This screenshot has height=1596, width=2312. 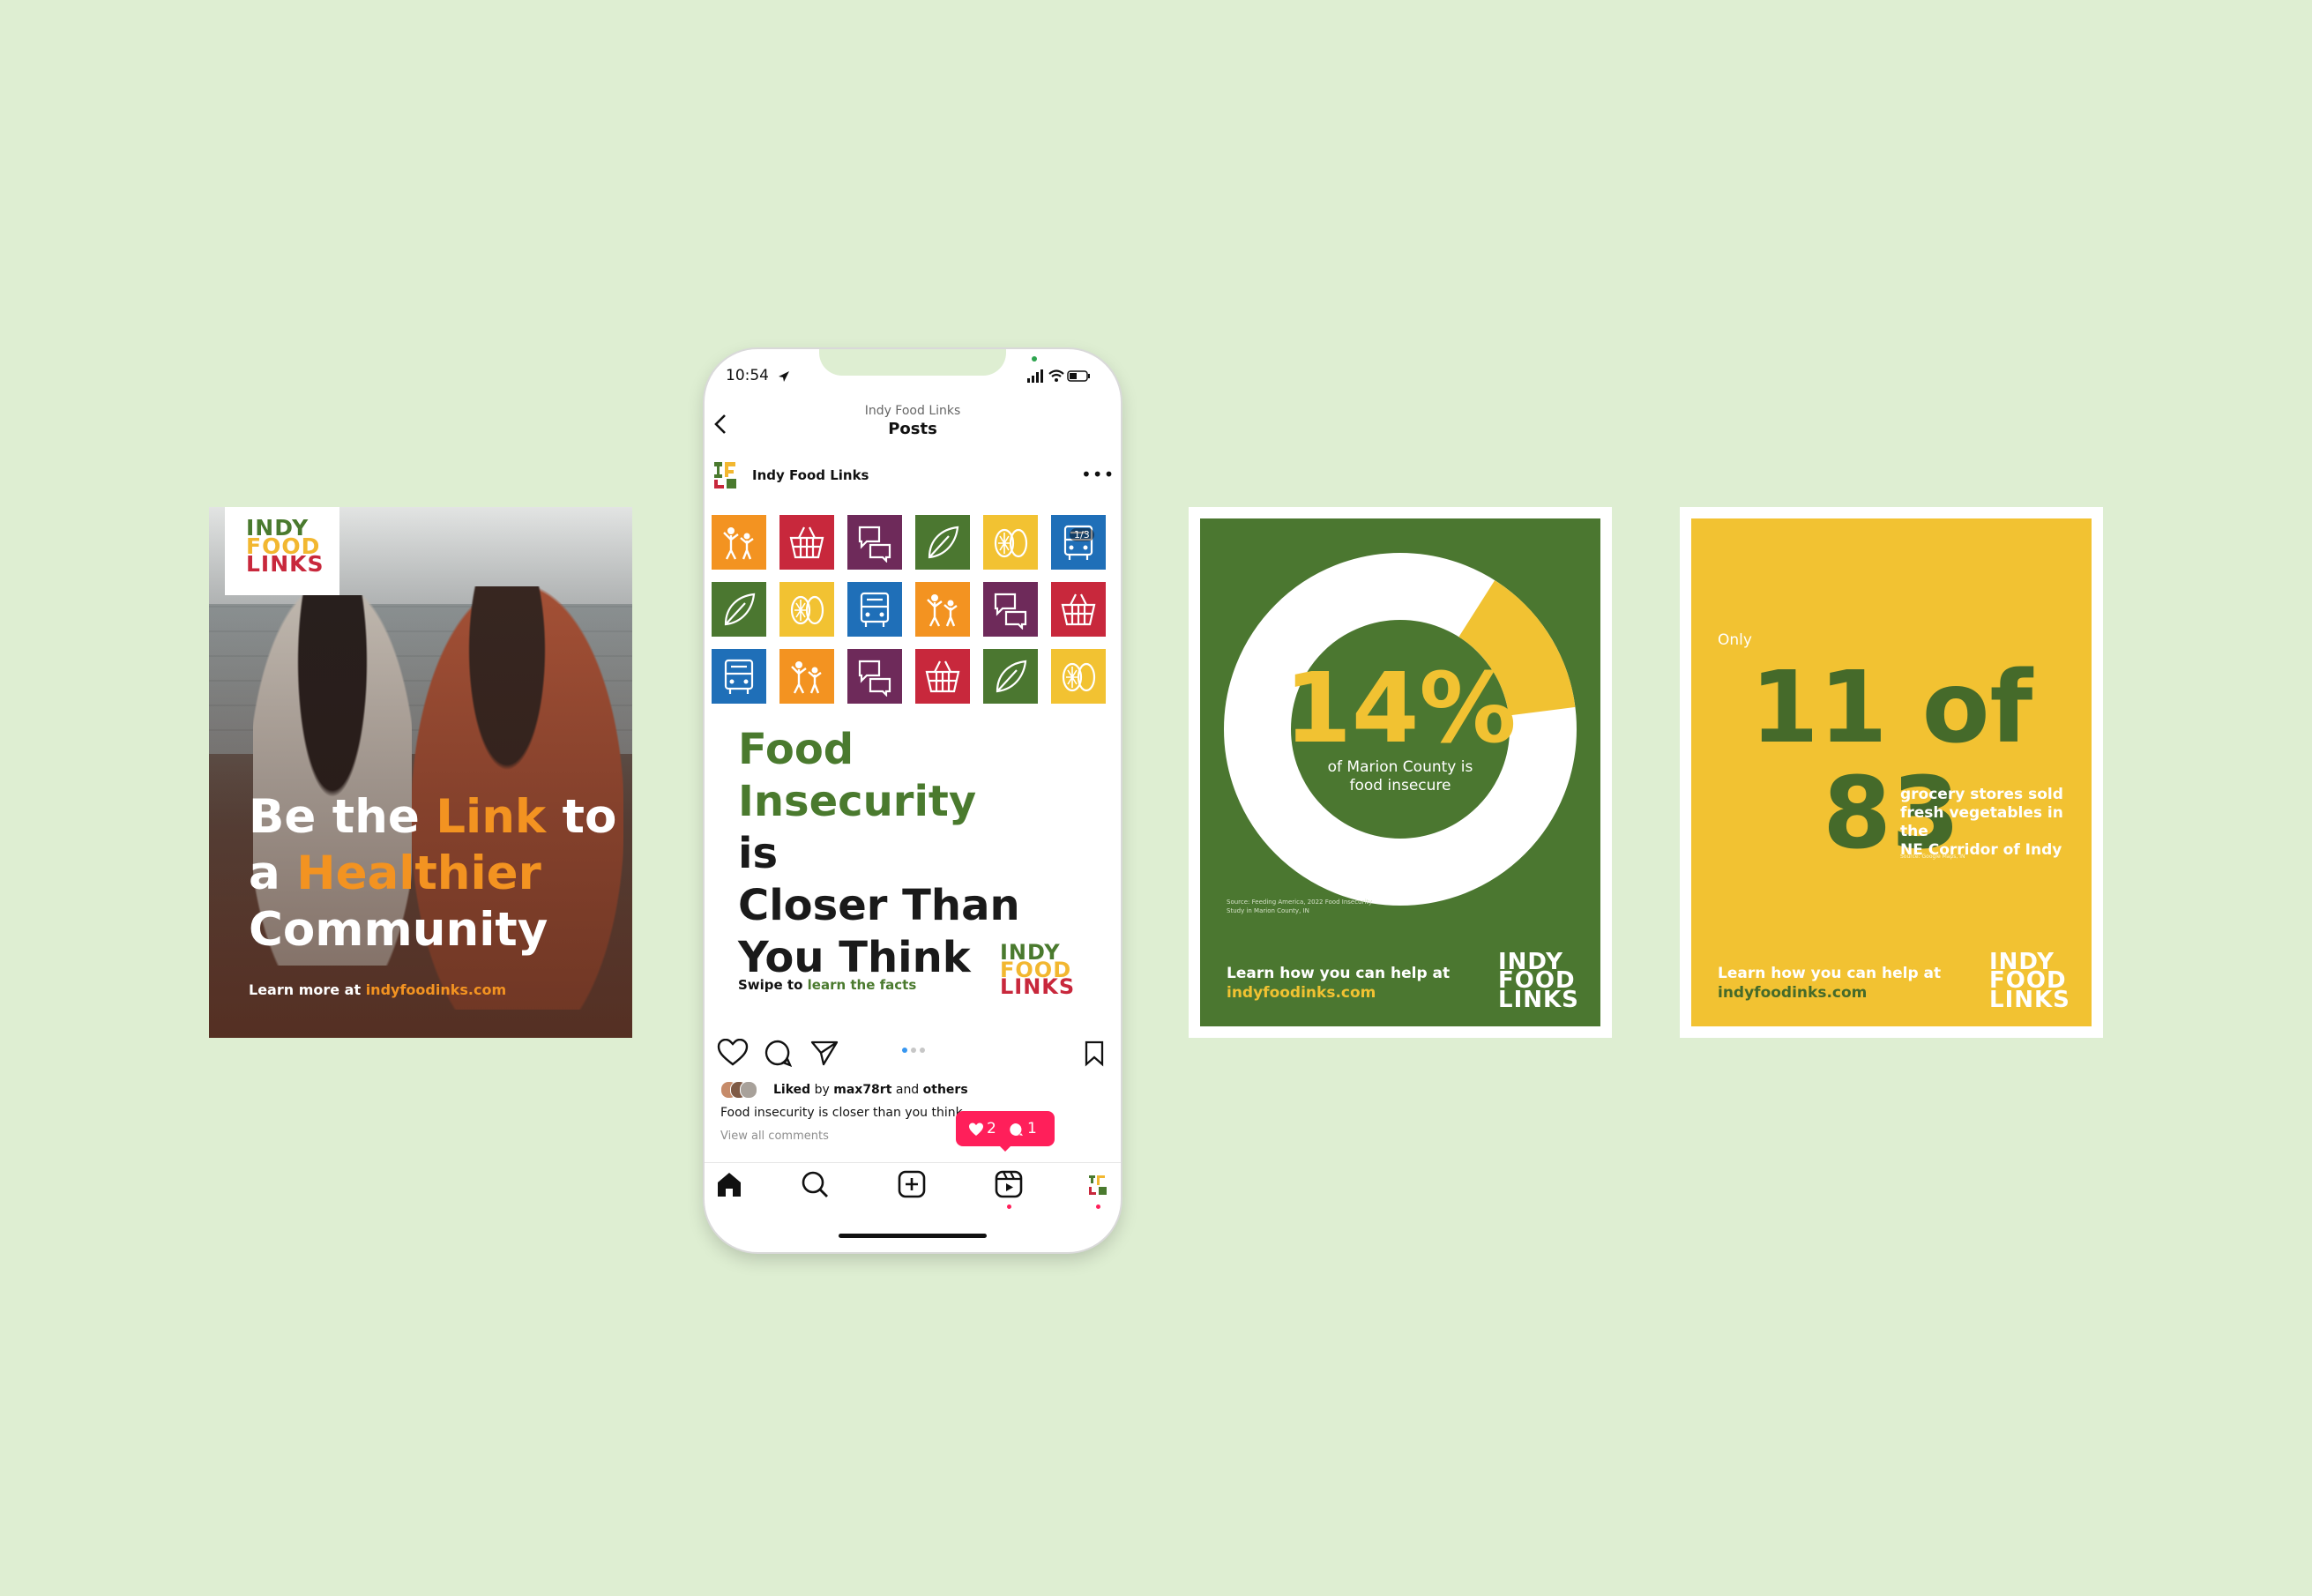 What do you see at coordinates (1400, 767) in the screenshot?
I see `stat-description-line: of Marion County is` at bounding box center [1400, 767].